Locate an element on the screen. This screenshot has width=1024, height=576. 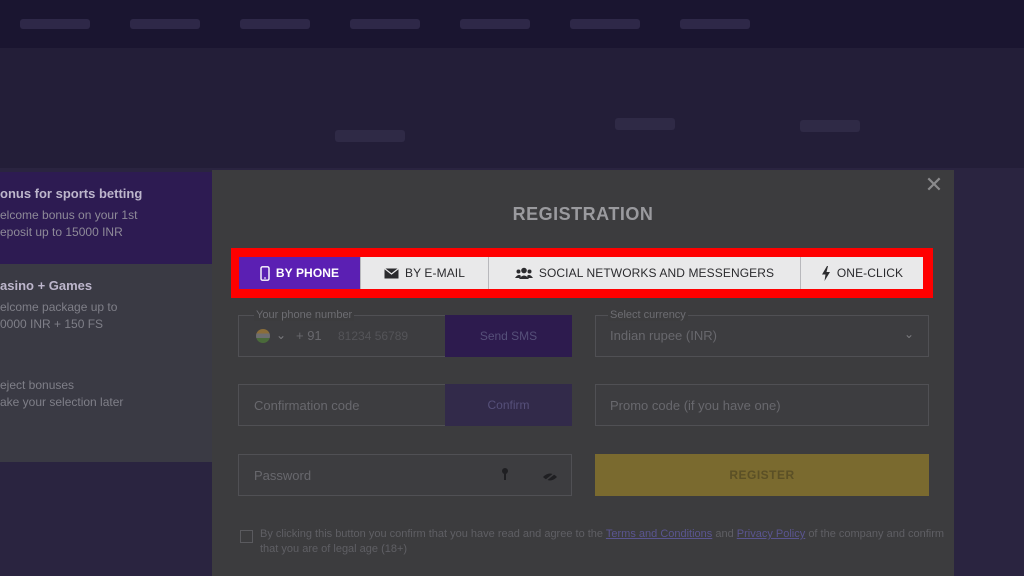
tab-by-phone: BY PHONE is located at coordinates (300, 273).